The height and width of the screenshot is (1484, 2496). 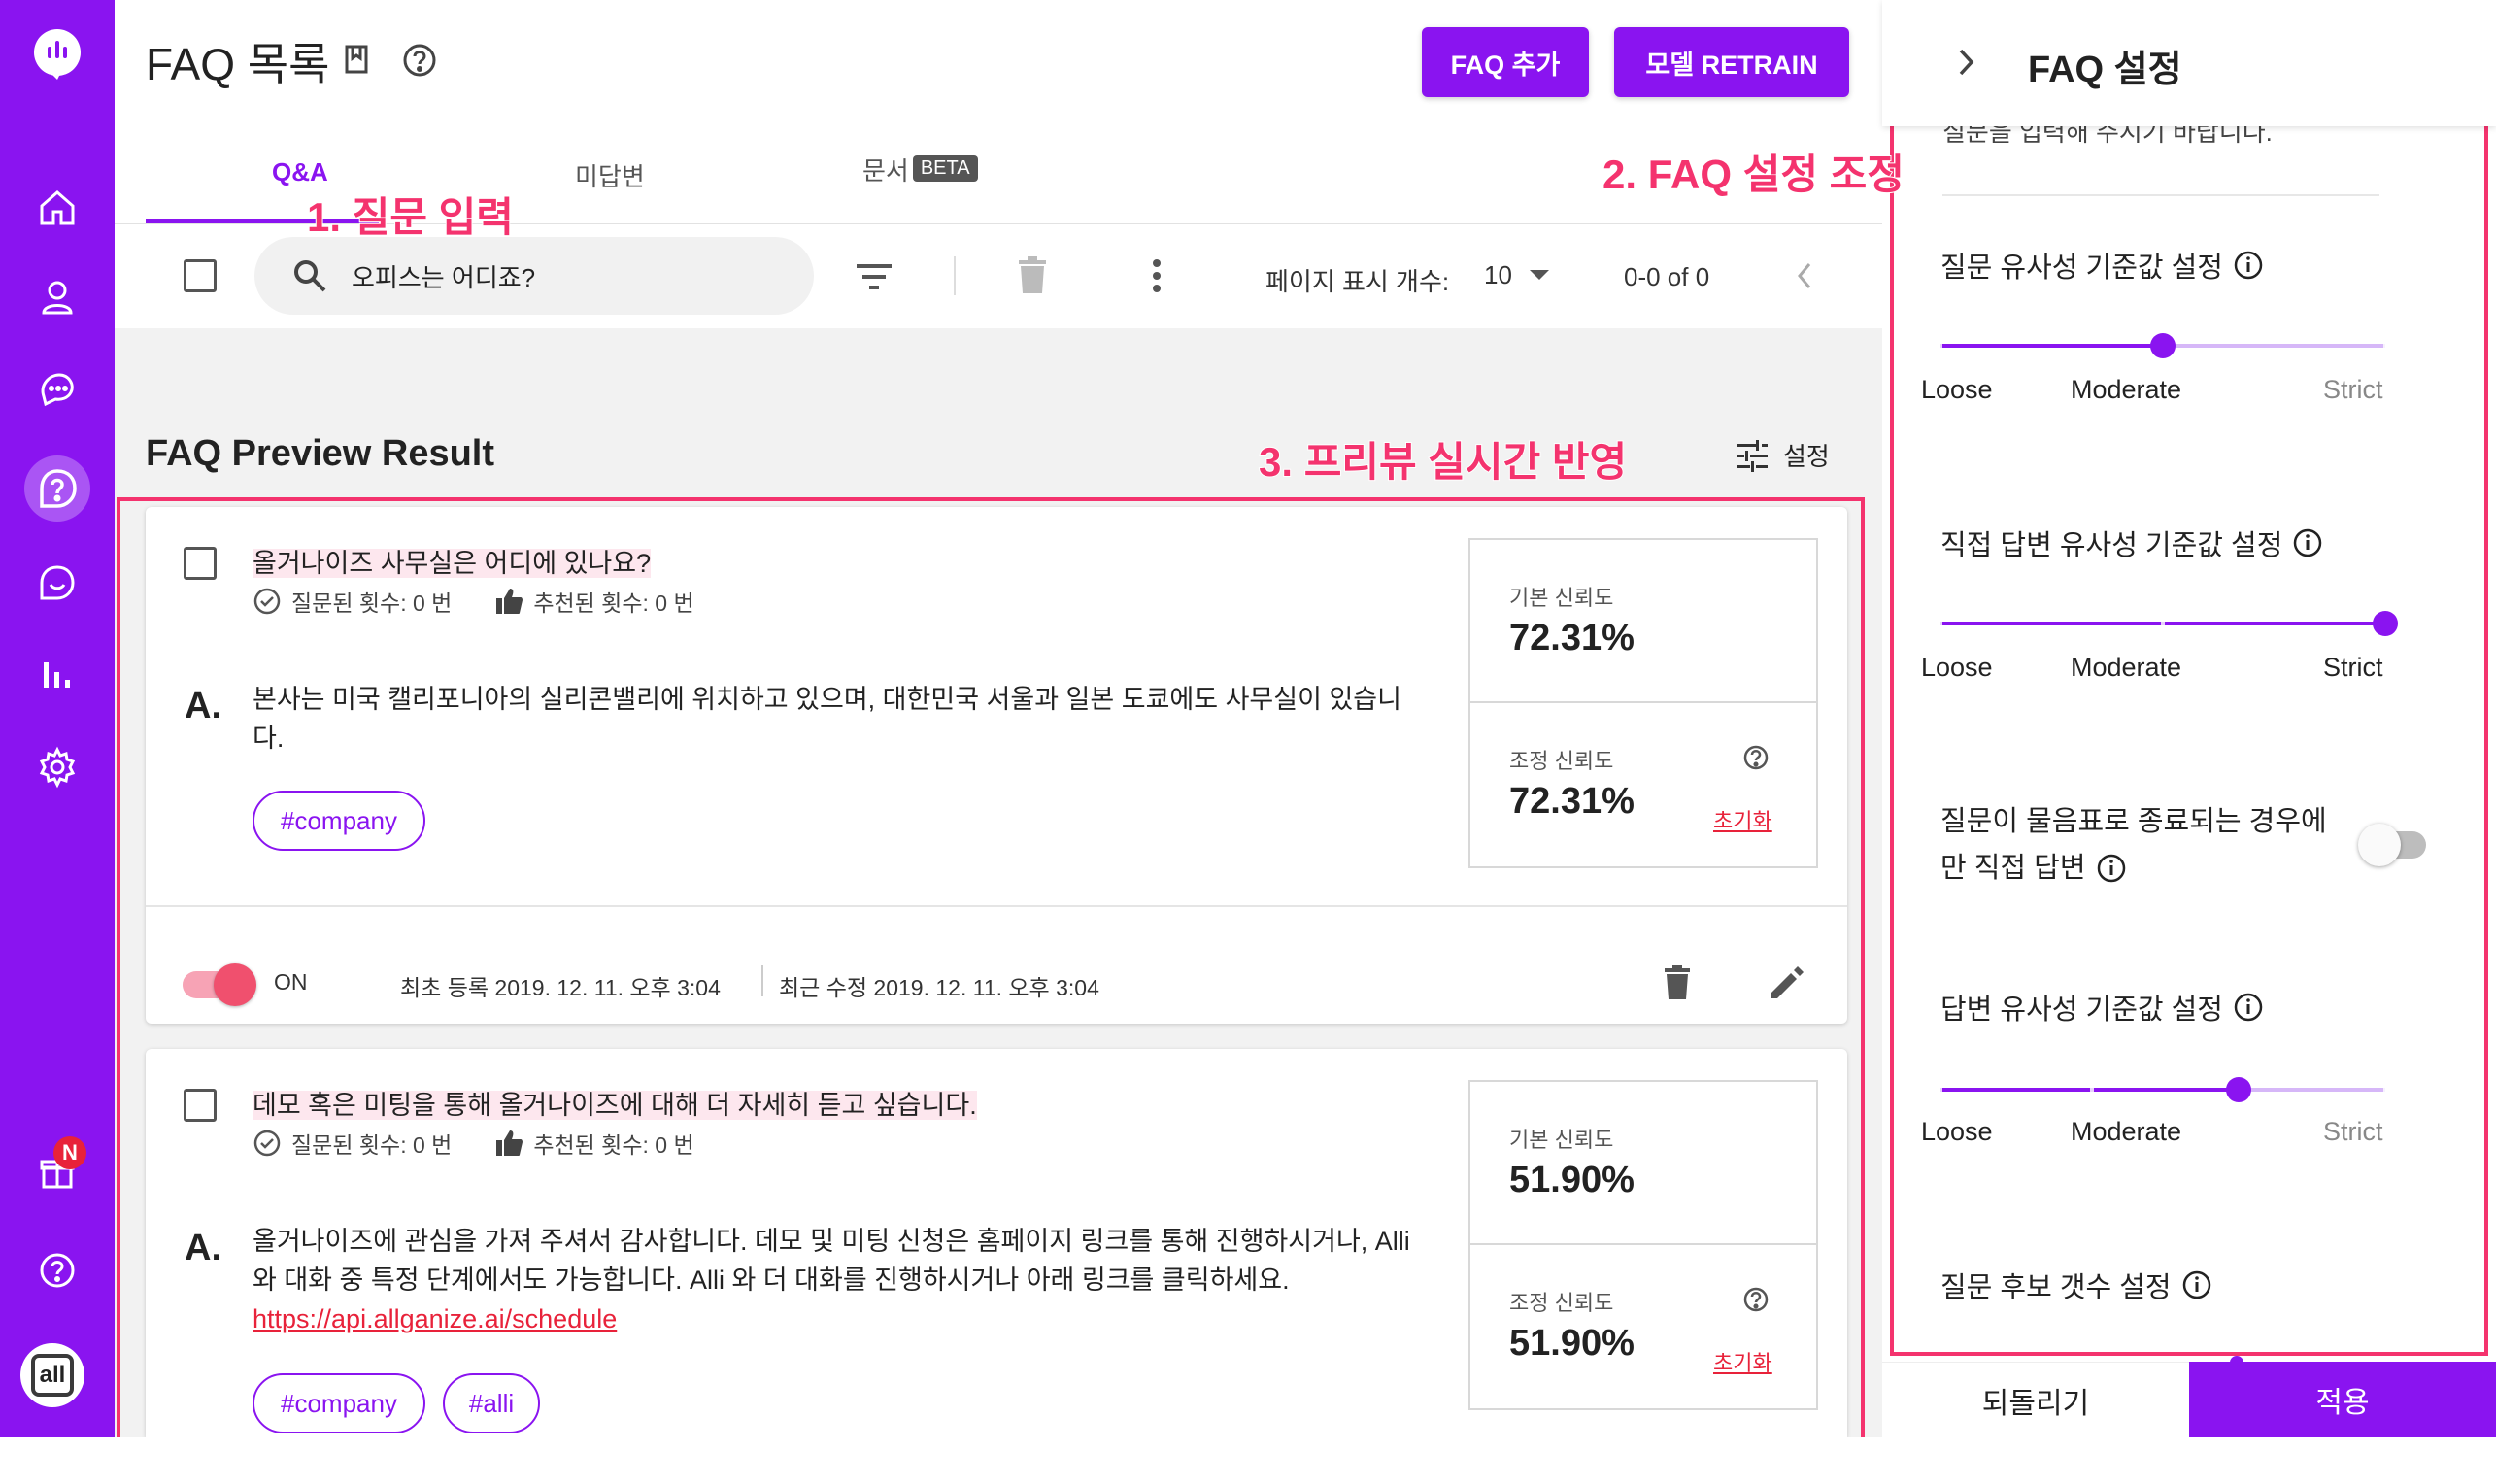 What do you see at coordinates (356, 60) in the screenshot?
I see `bookmark-icon` at bounding box center [356, 60].